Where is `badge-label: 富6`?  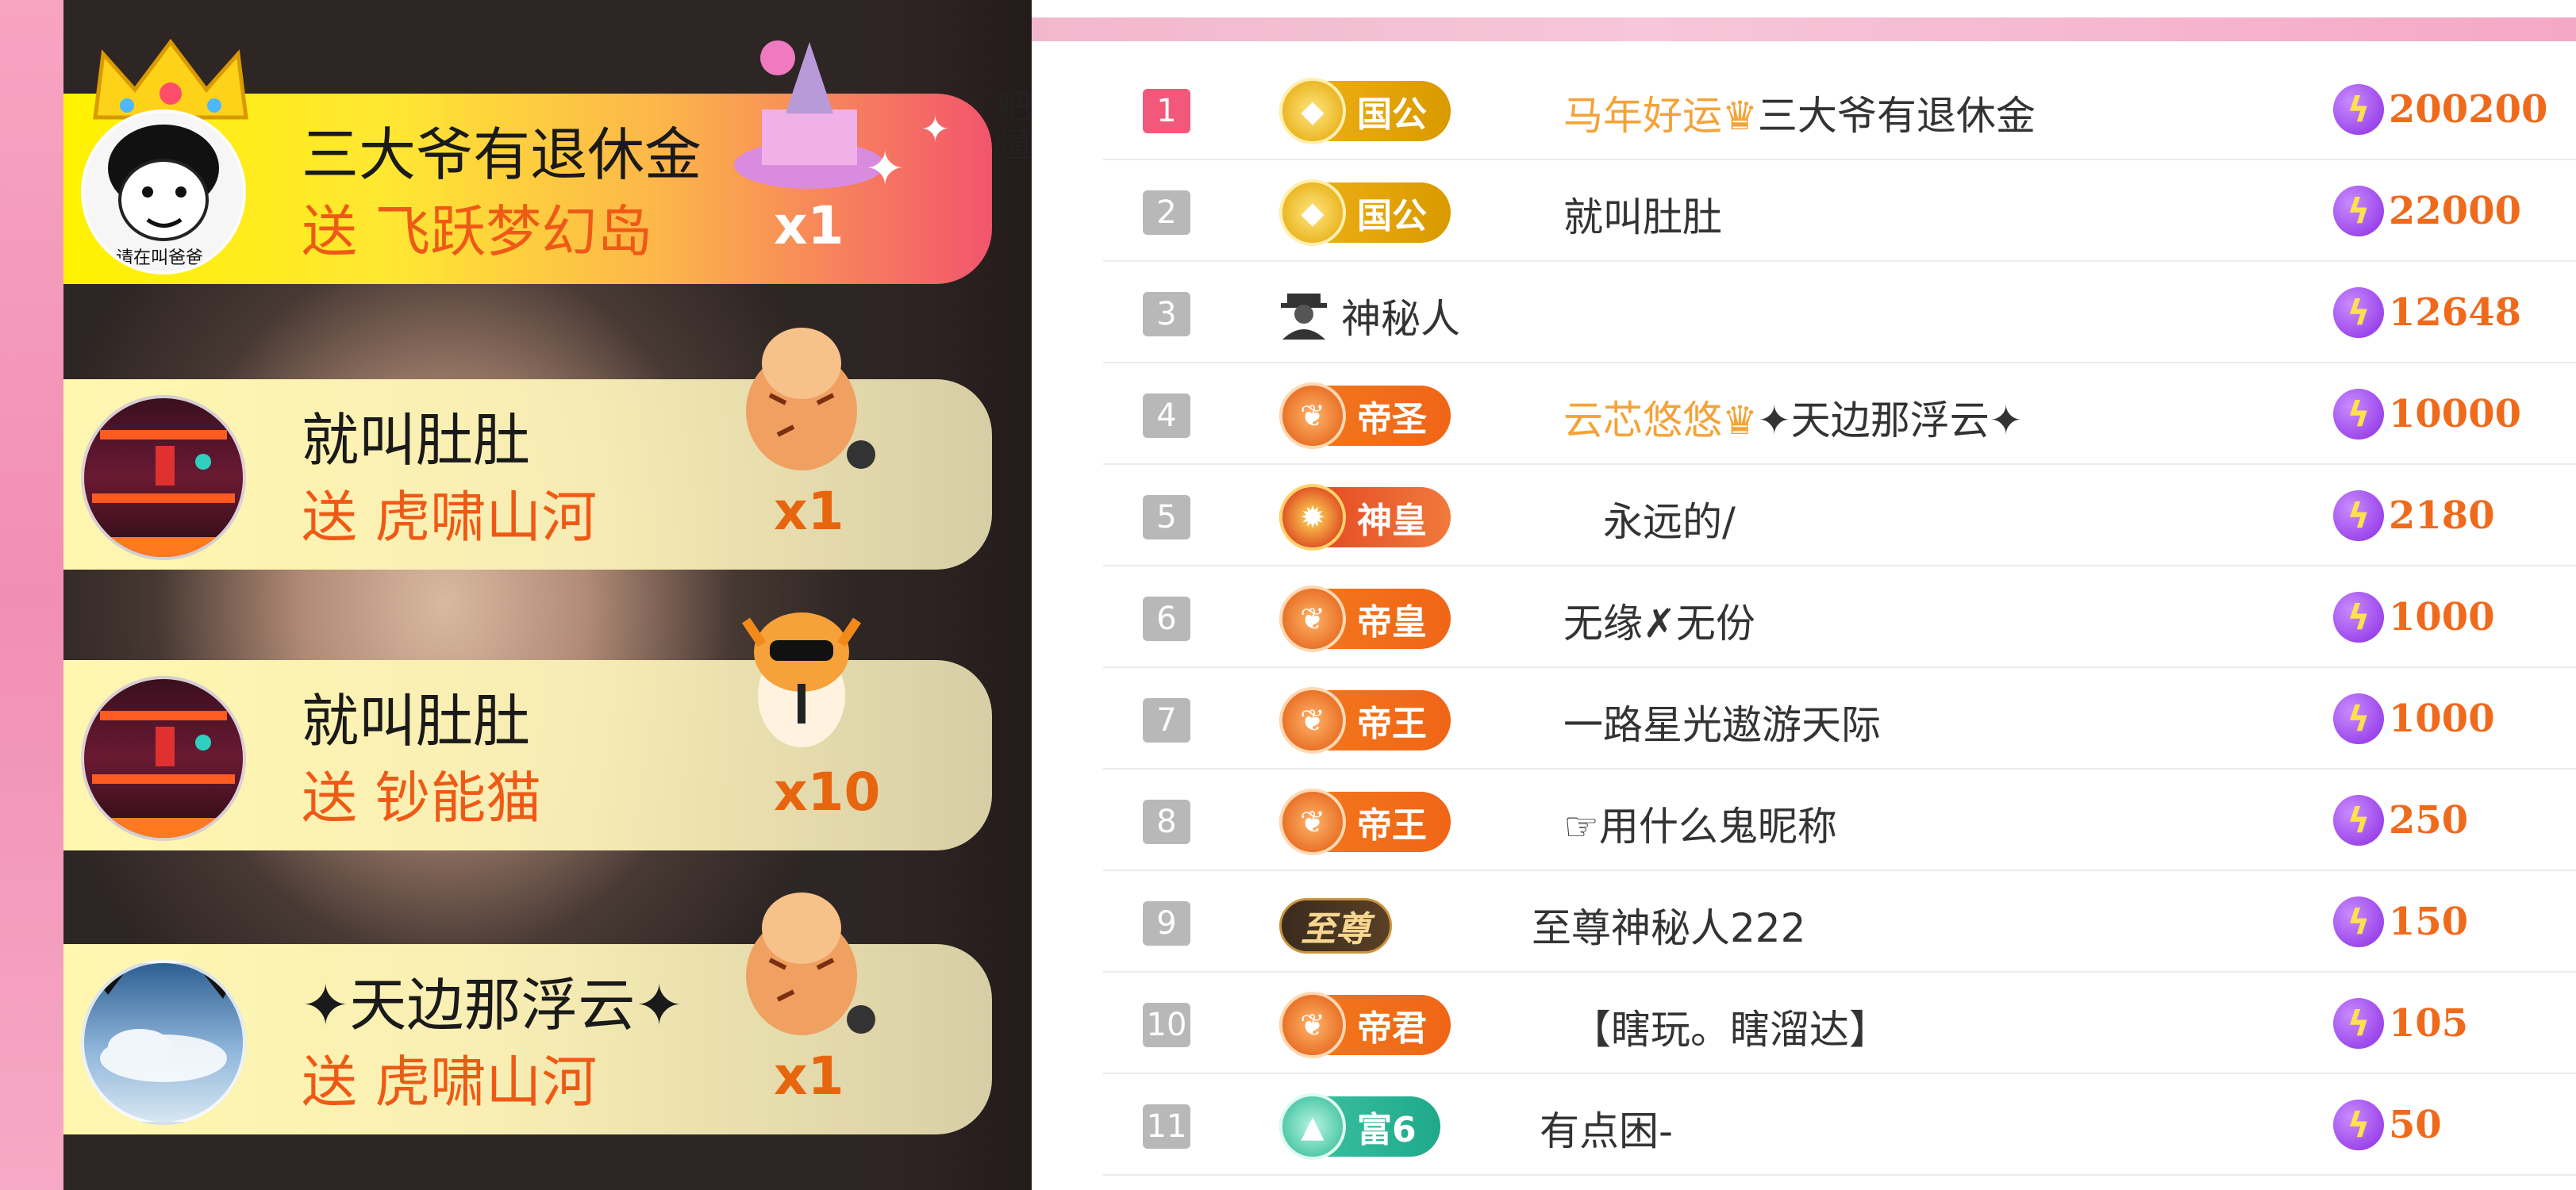 badge-label: 富6 is located at coordinates (1387, 1130).